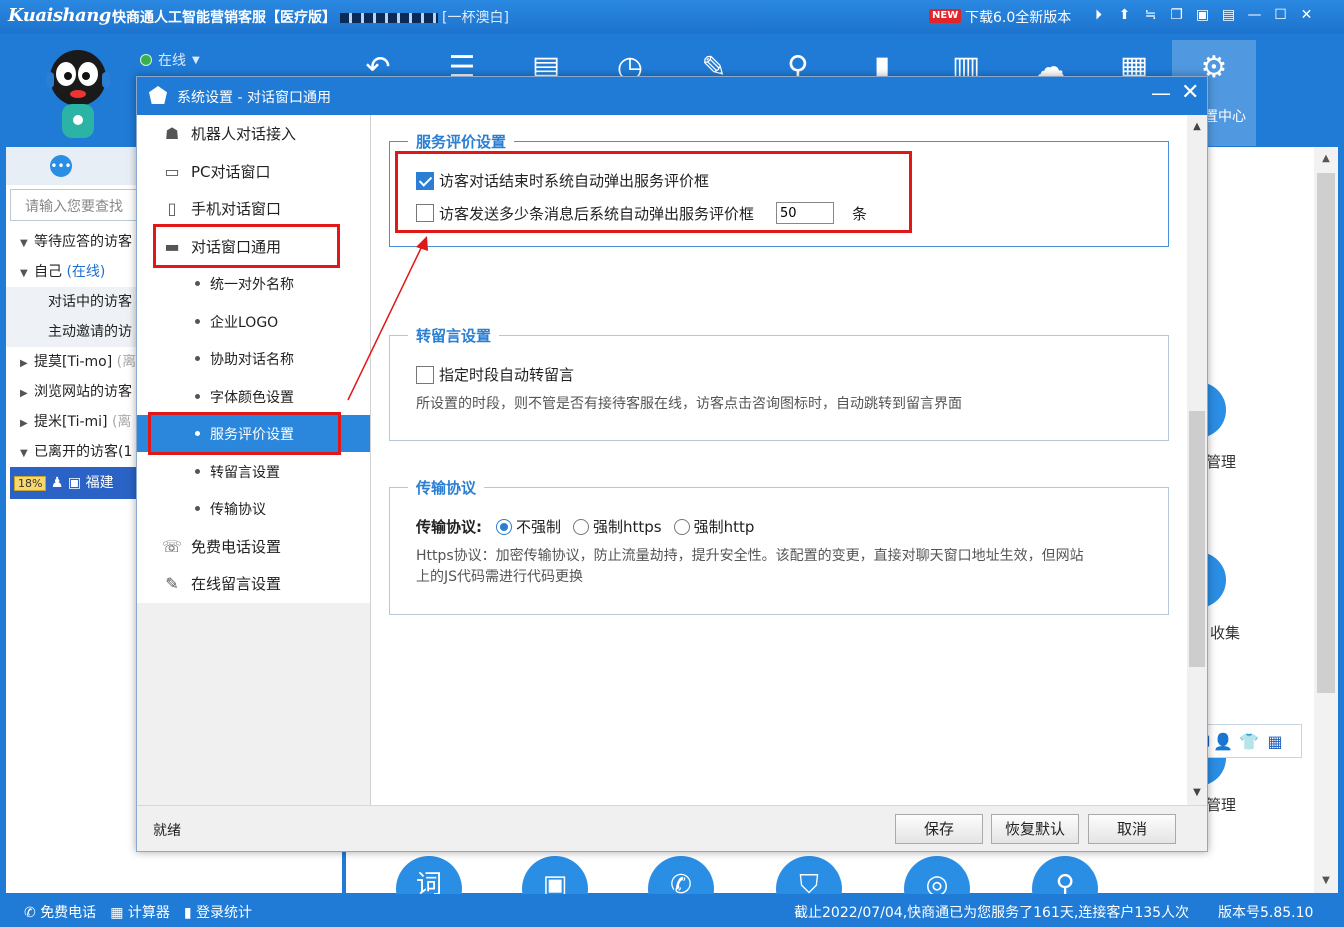 The image size is (1344, 927). What do you see at coordinates (172, 583) in the screenshot?
I see `message-edit-icon: ✎` at bounding box center [172, 583].